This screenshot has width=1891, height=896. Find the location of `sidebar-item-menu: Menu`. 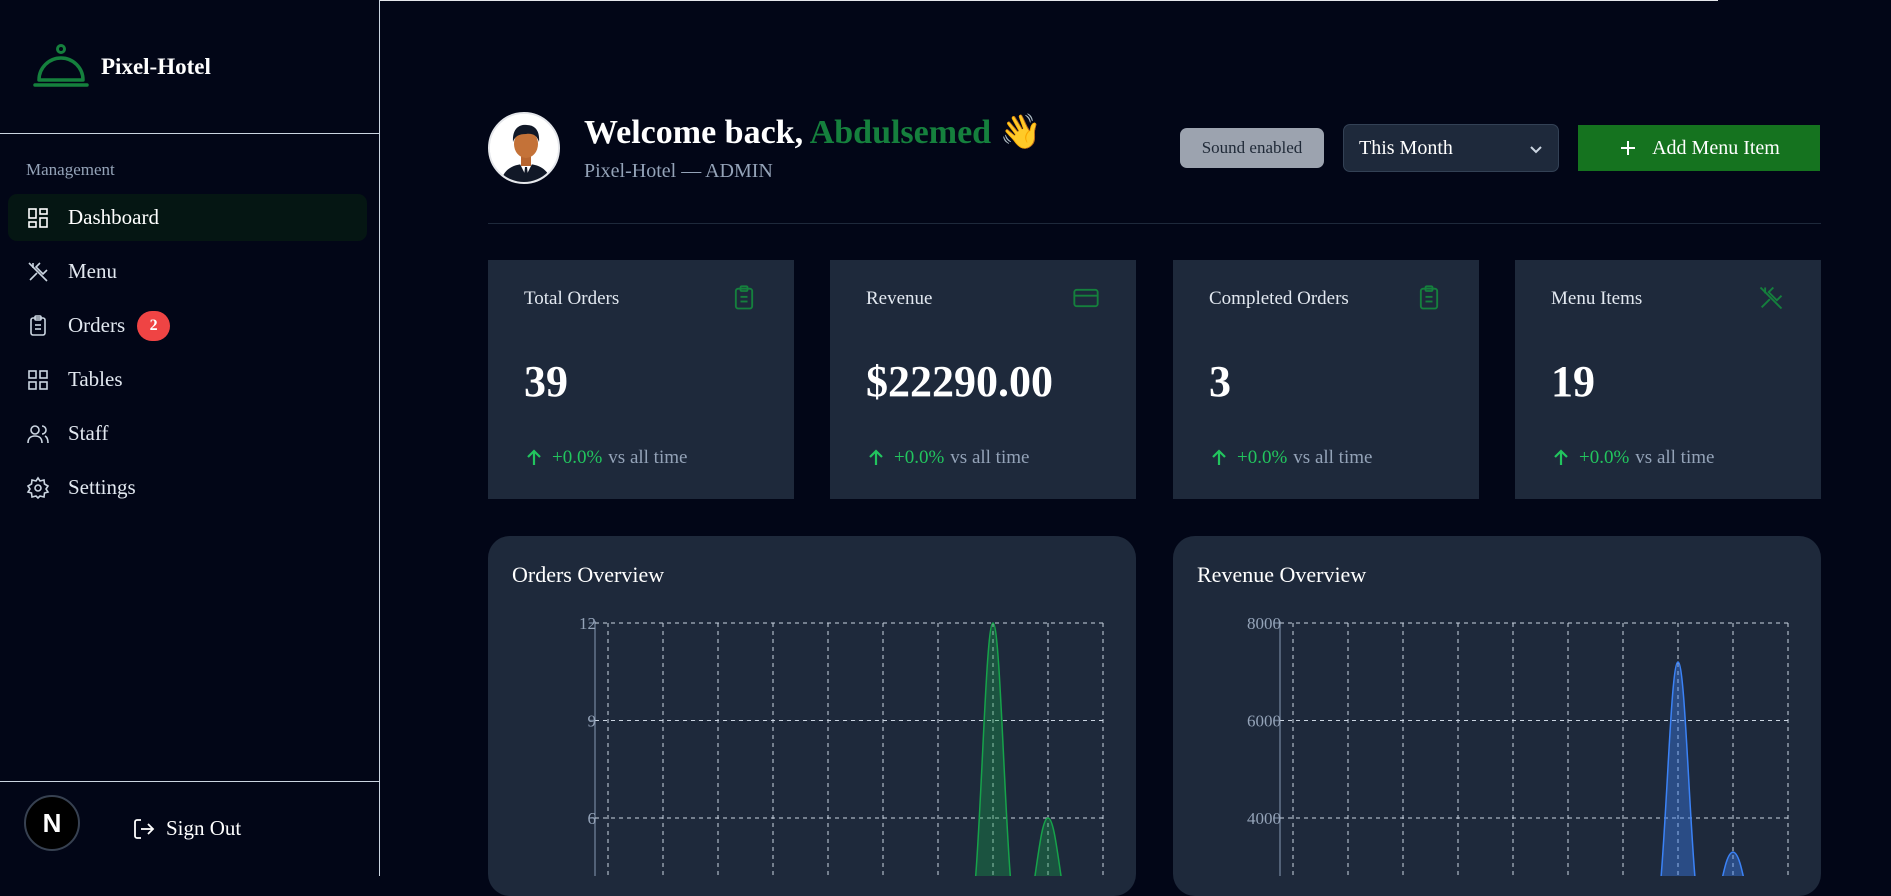

sidebar-item-menu: Menu is located at coordinates (187, 271).